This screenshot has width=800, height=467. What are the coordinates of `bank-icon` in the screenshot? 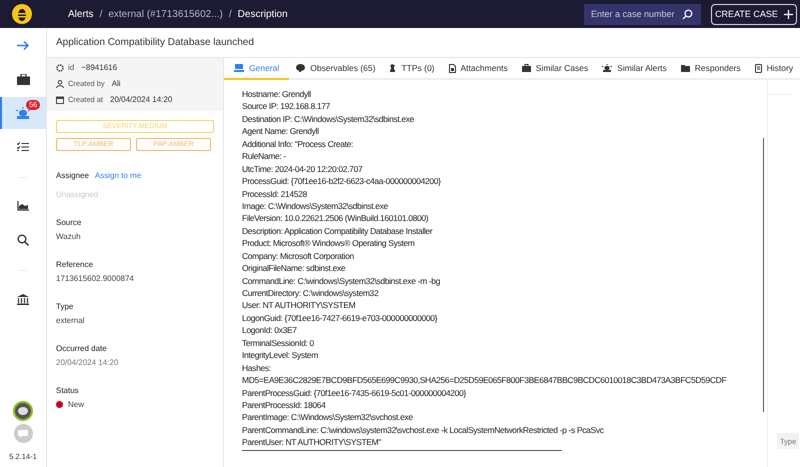 It's located at (23, 299).